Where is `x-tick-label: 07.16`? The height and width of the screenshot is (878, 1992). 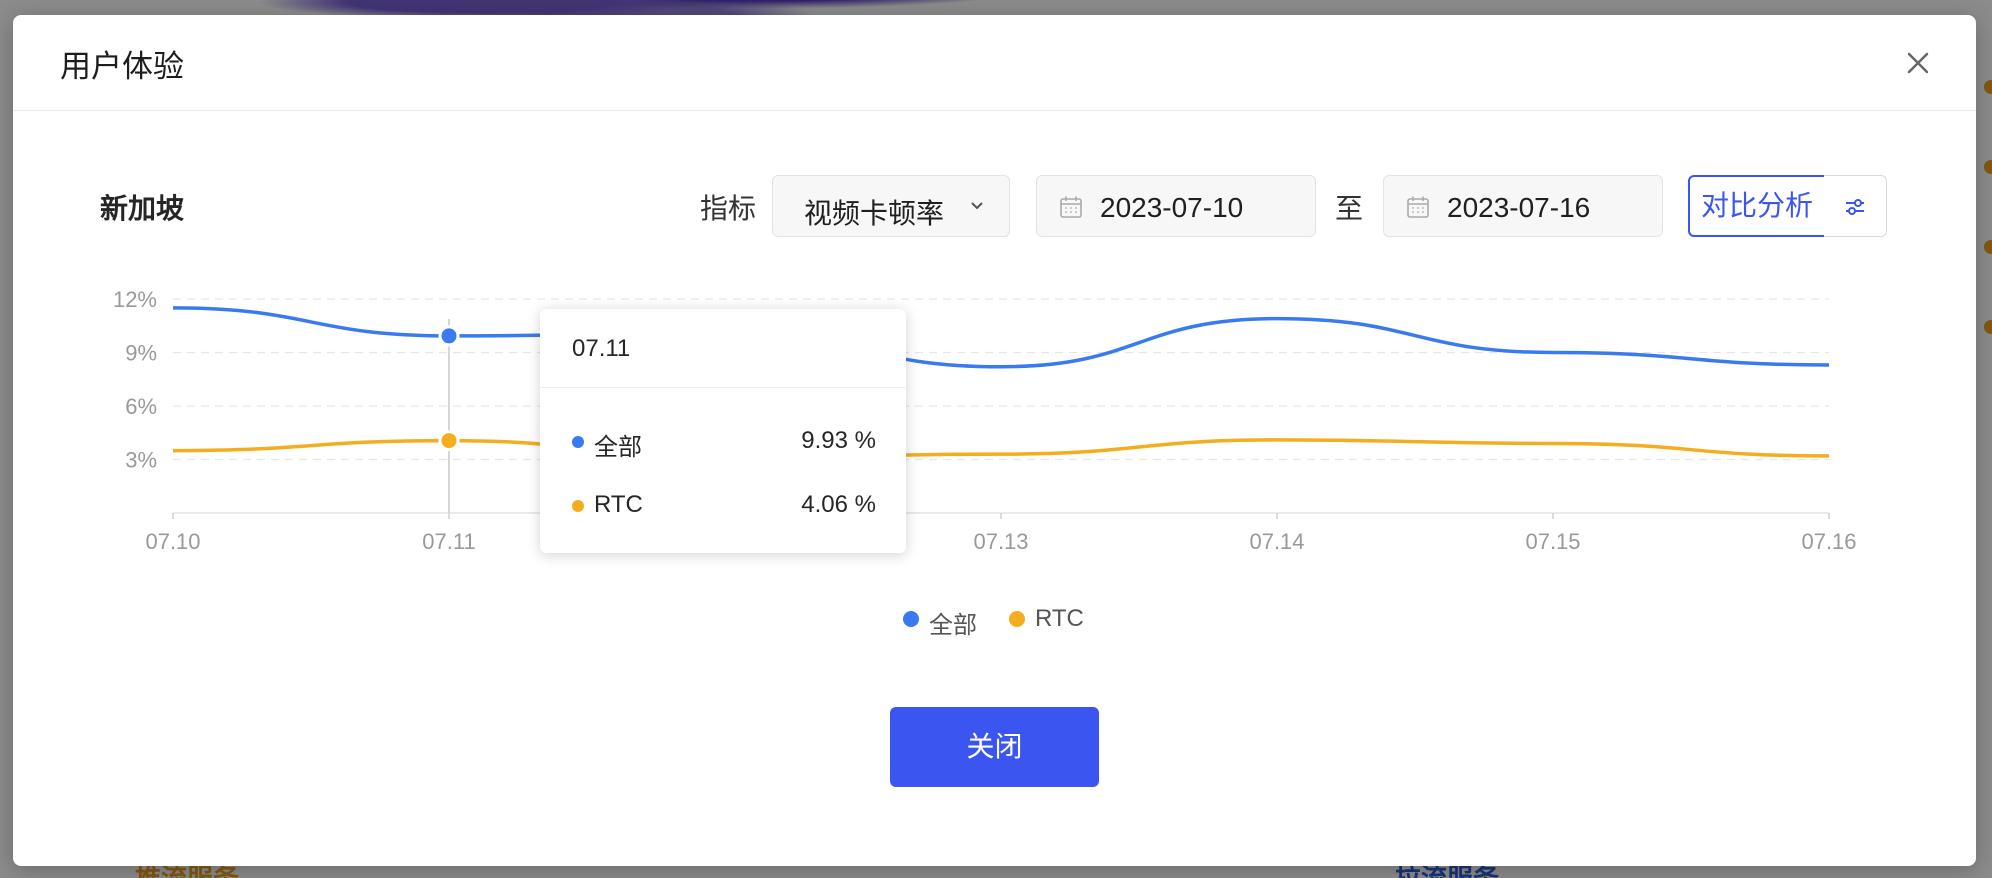 x-tick-label: 07.16 is located at coordinates (1828, 541).